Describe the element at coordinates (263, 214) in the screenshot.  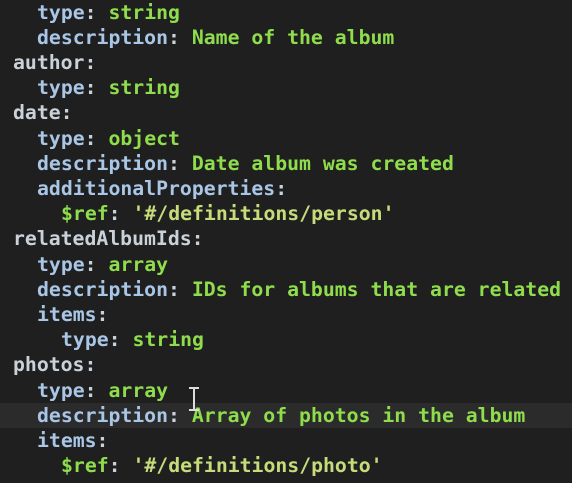
I see `yaml-value: '#/definitions/person'` at that location.